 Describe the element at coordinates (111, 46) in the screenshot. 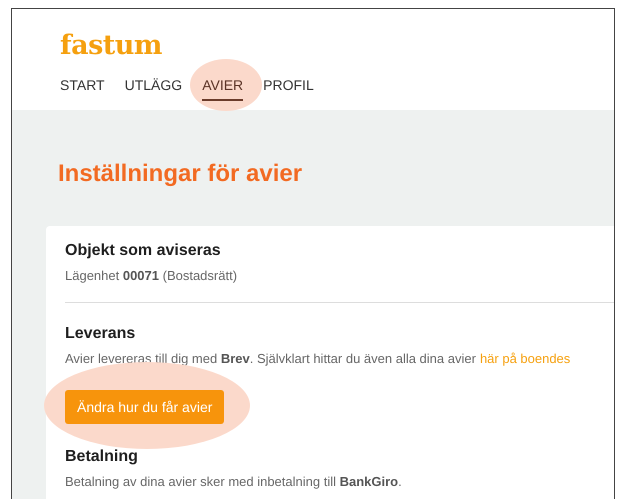

I see `logo: fastum` at that location.